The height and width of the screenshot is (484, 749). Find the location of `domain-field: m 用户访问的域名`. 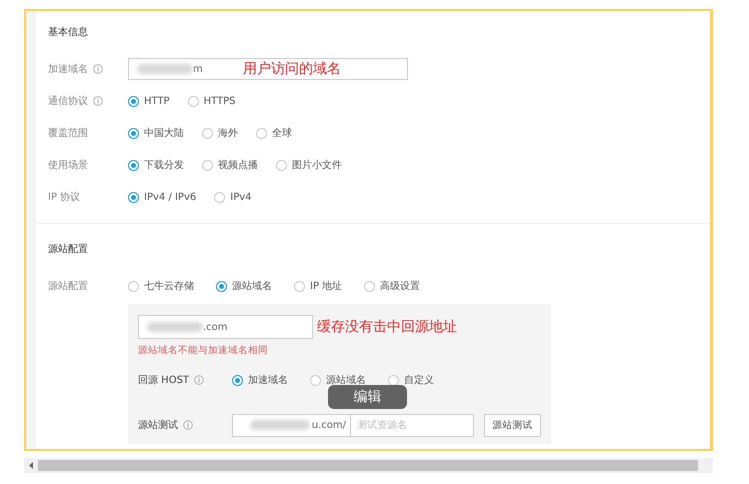

domain-field: m 用户访问的域名 is located at coordinates (268, 69).